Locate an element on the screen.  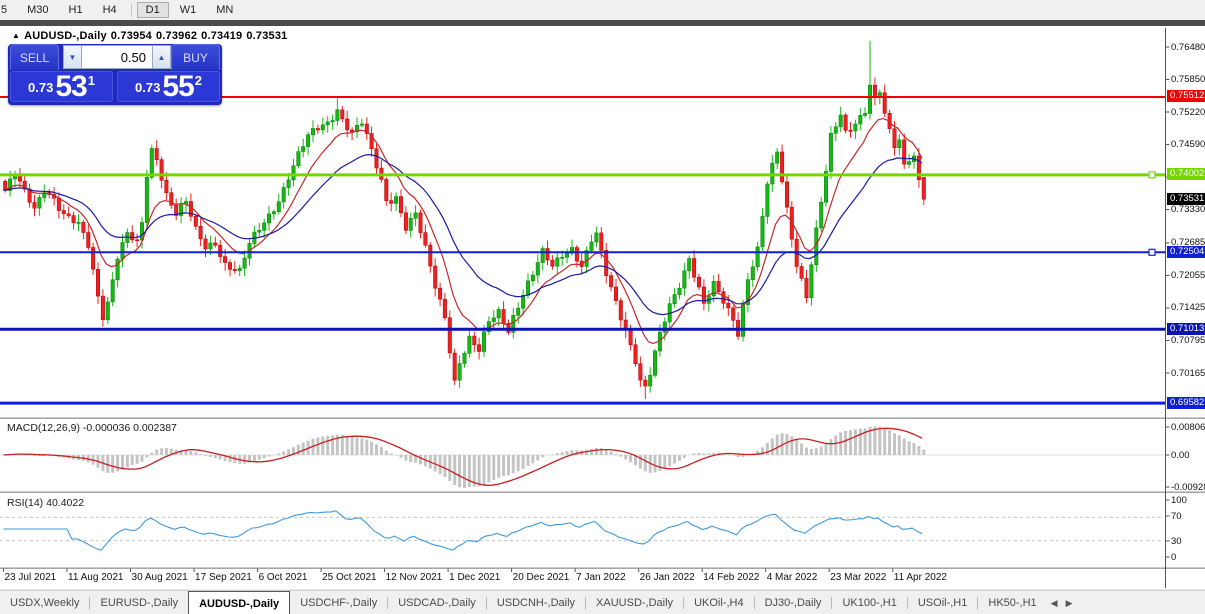
tab-uk100-h1: UK100-,H1 is located at coordinates (869, 602).